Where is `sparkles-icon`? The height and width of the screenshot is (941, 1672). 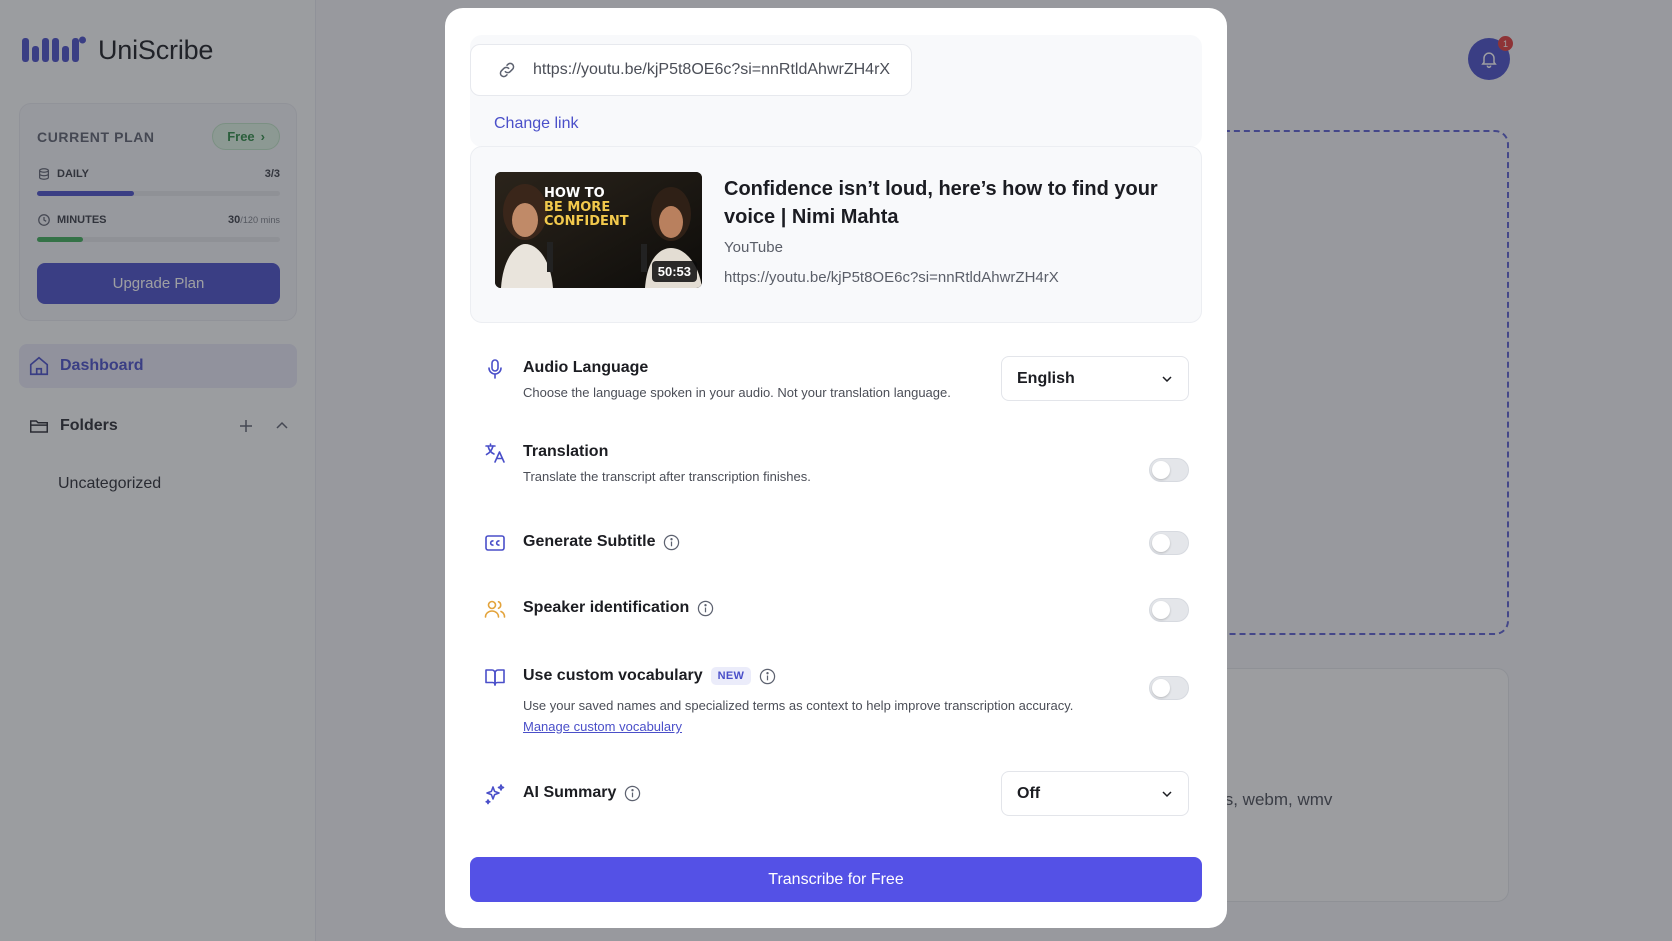
sparkles-icon is located at coordinates (495, 794).